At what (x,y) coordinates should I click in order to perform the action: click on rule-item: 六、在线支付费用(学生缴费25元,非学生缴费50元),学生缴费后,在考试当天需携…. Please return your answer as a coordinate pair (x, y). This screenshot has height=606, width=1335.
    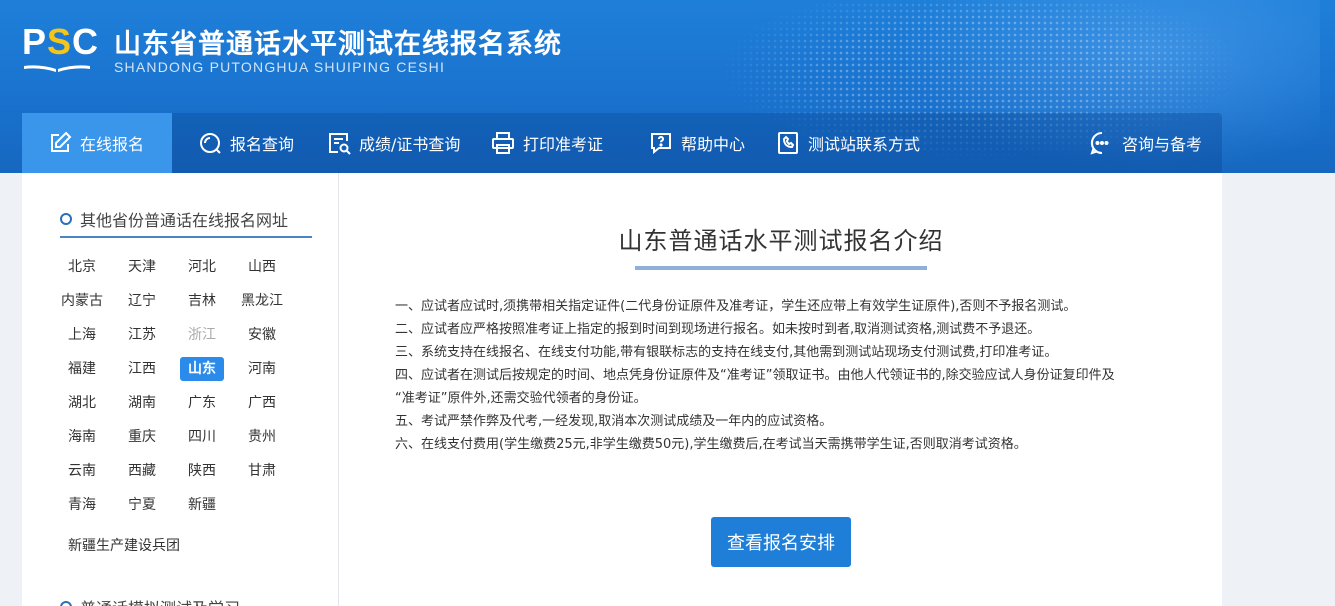
    Looking at the image, I should click on (711, 444).